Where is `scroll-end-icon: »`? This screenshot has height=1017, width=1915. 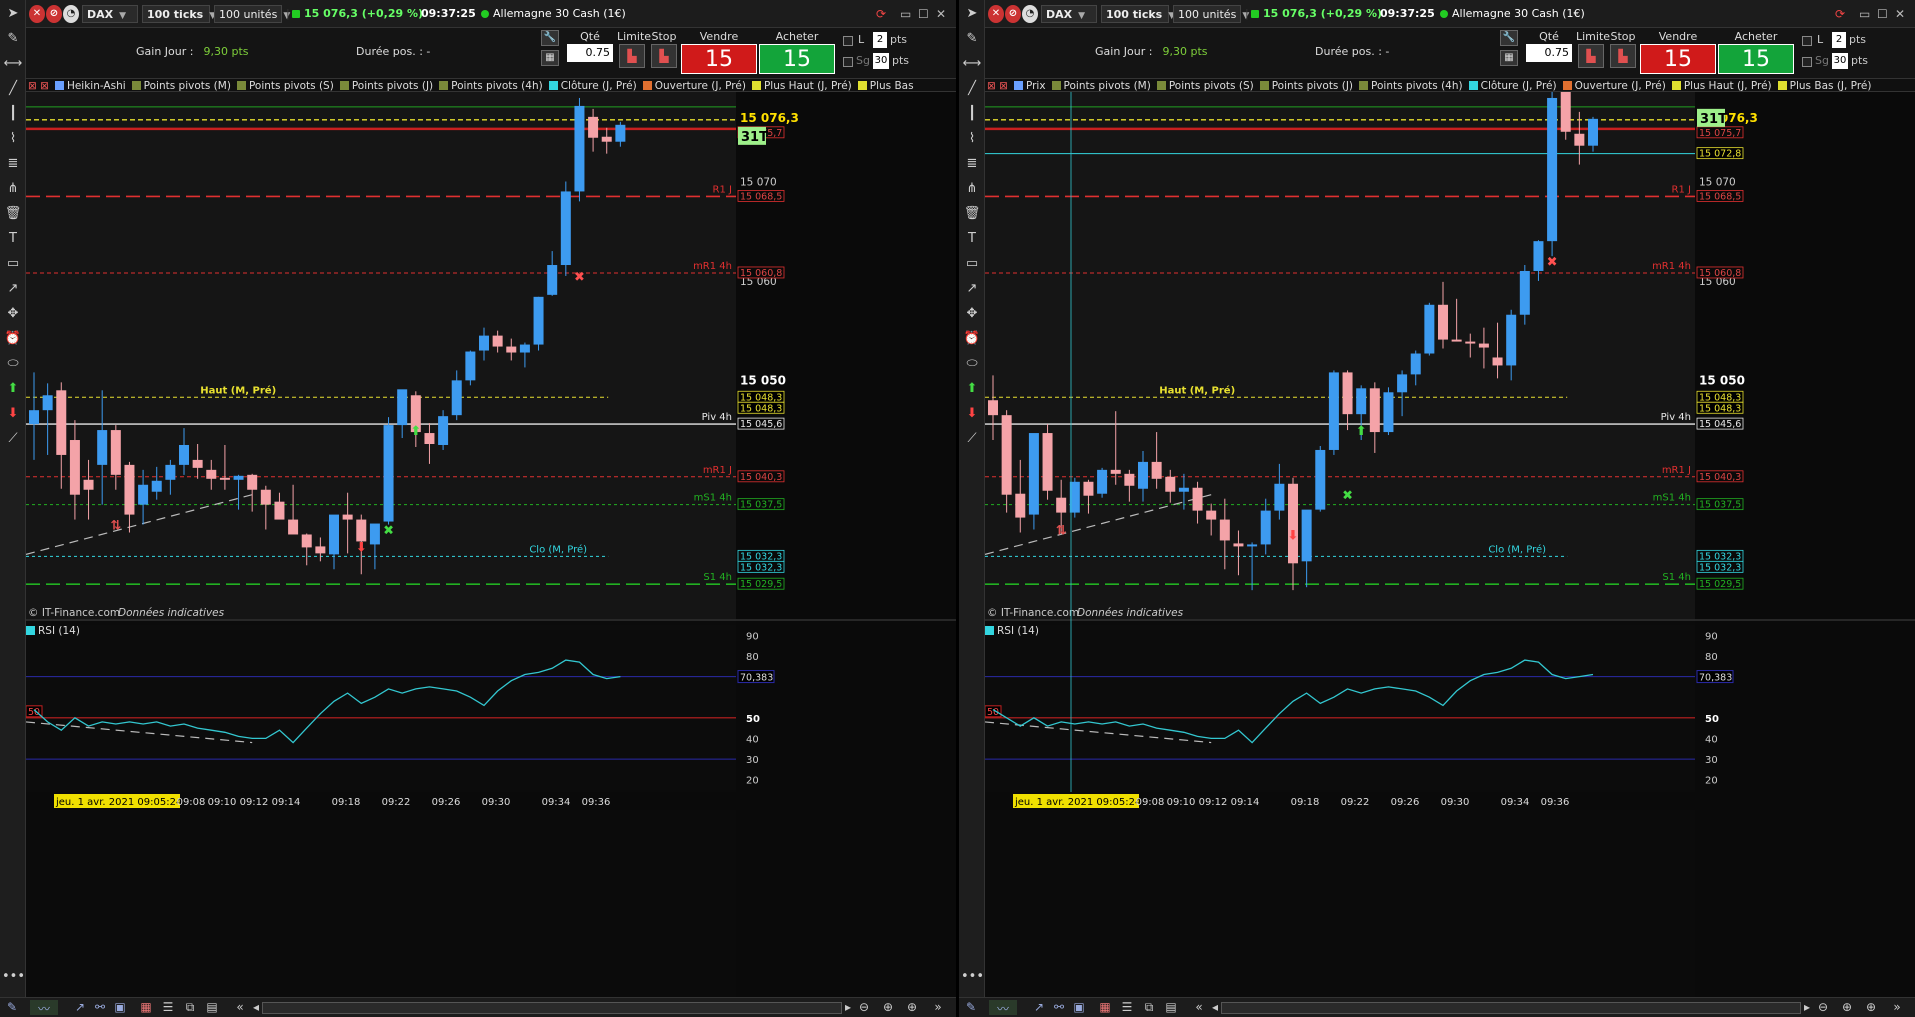 scroll-end-icon: » is located at coordinates (938, 1007).